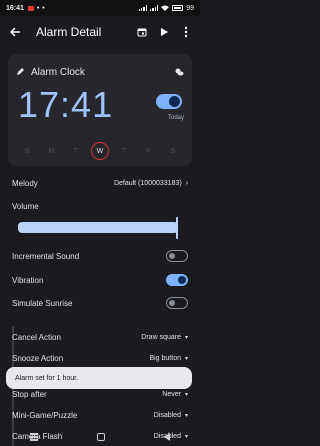 The image size is (320, 446). What do you see at coordinates (177, 280) in the screenshot?
I see `vibration-toggle` at bounding box center [177, 280].